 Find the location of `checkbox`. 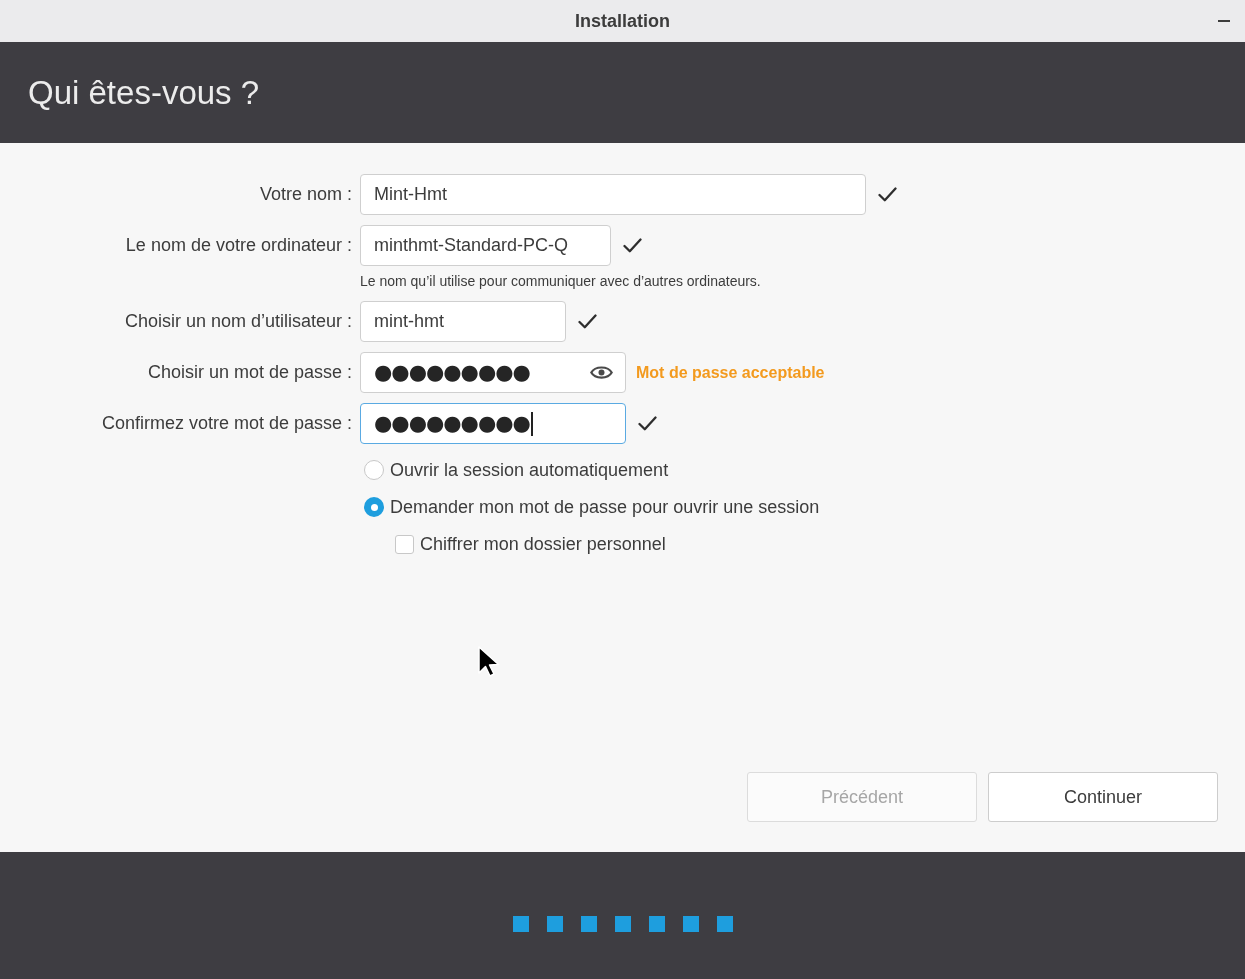

checkbox is located at coordinates (404, 544).